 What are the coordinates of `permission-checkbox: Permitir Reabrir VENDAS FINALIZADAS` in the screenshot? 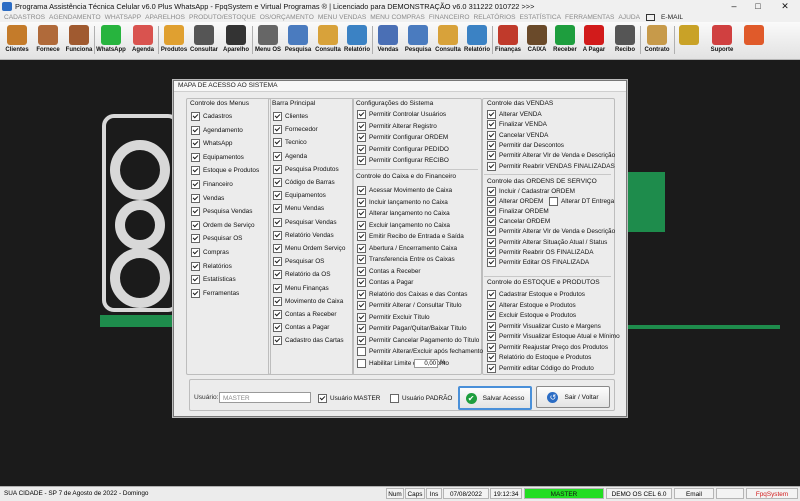 It's located at (551, 166).